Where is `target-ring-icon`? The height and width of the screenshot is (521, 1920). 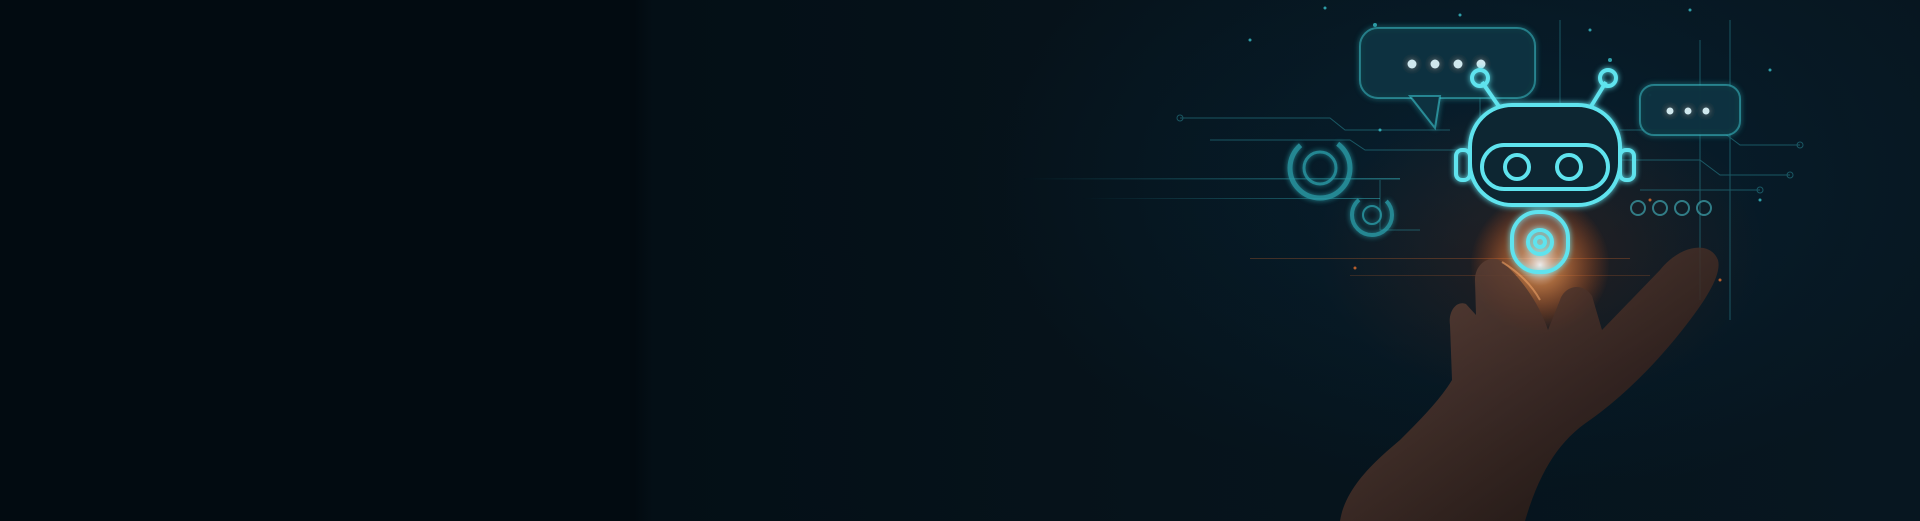
target-ring-icon is located at coordinates (1340, 186).